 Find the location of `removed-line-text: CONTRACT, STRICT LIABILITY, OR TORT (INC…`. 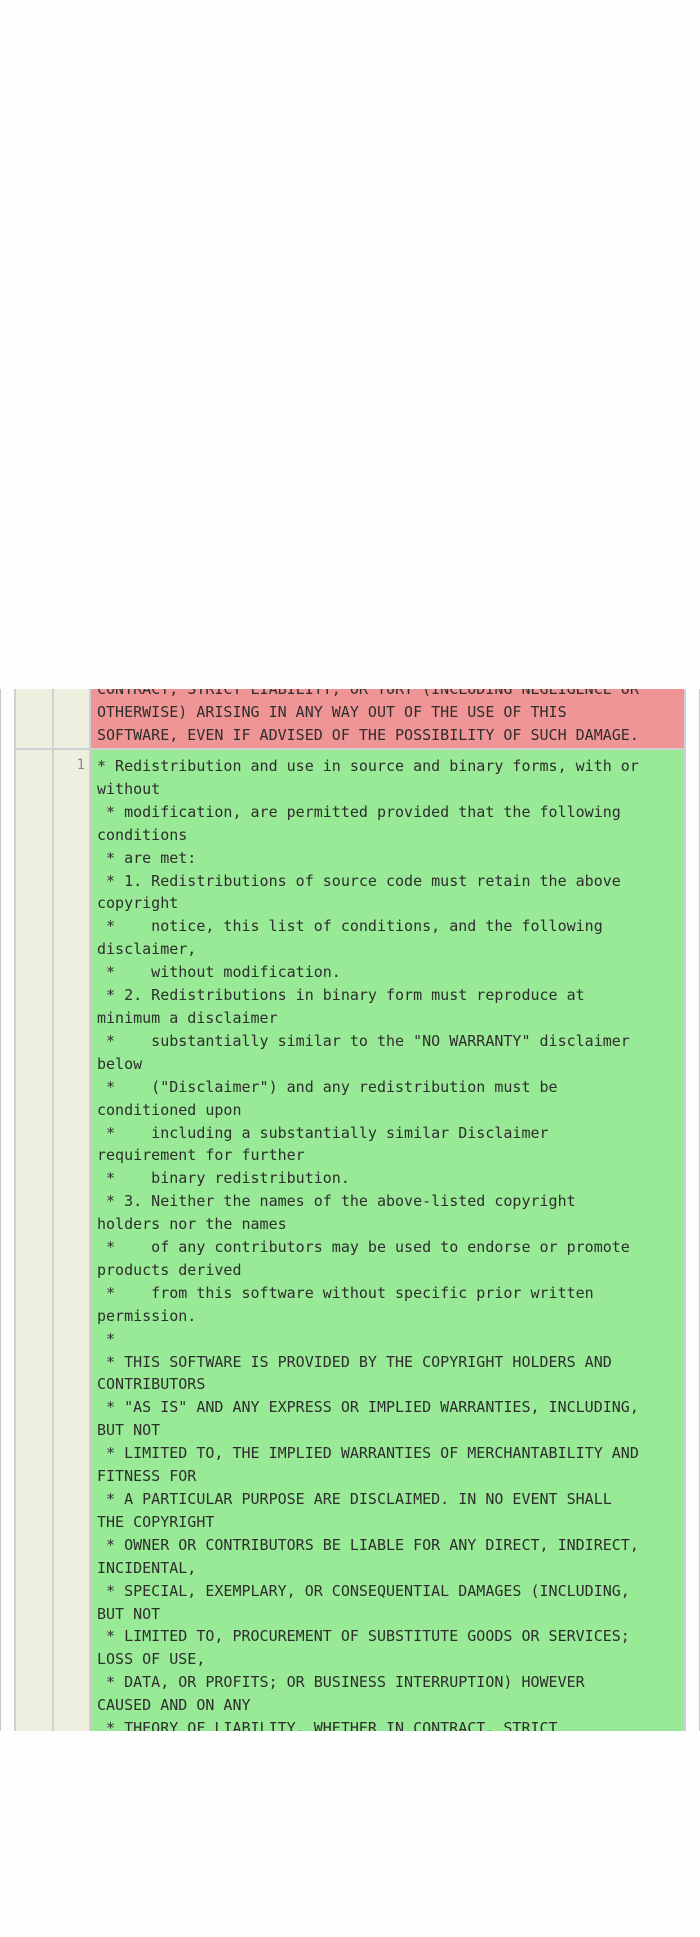

removed-line-text: CONTRACT, STRICT LIABILITY, OR TORT (INC… is located at coordinates (368, 717).